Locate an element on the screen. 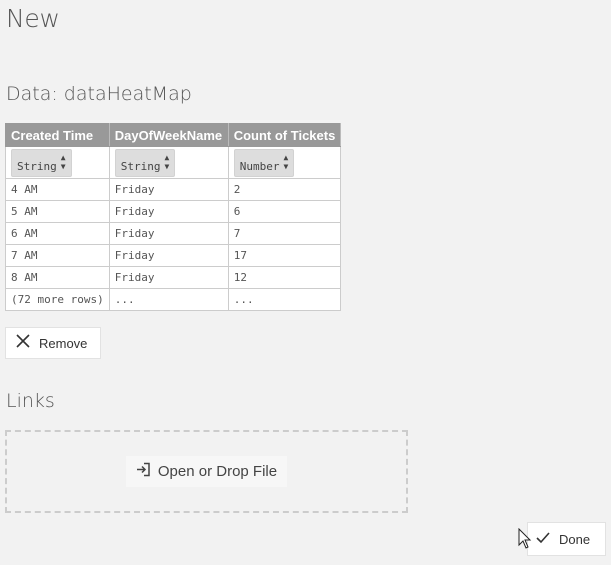  cell-count-of-tickets: 2 is located at coordinates (284, 189).